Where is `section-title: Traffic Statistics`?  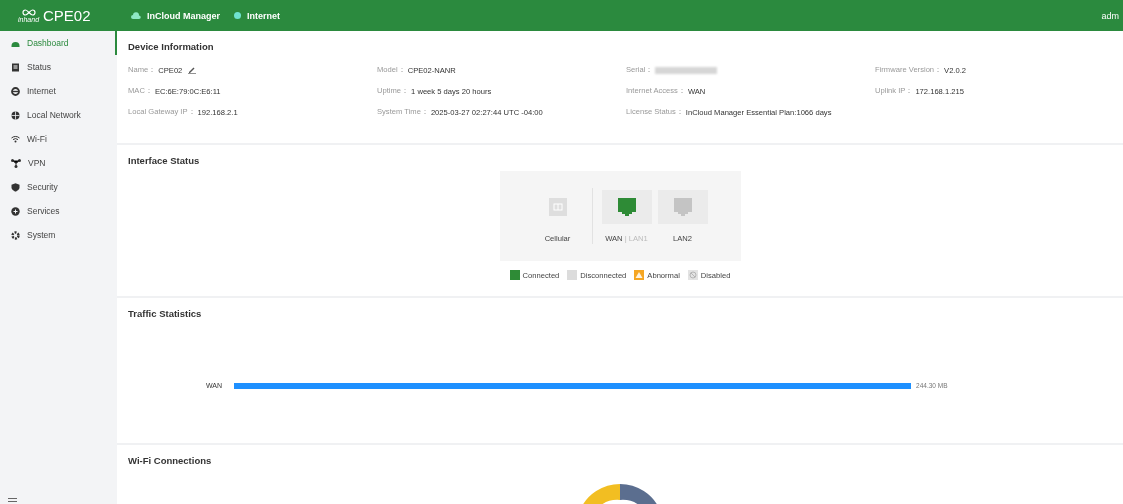 section-title: Traffic Statistics is located at coordinates (165, 313).